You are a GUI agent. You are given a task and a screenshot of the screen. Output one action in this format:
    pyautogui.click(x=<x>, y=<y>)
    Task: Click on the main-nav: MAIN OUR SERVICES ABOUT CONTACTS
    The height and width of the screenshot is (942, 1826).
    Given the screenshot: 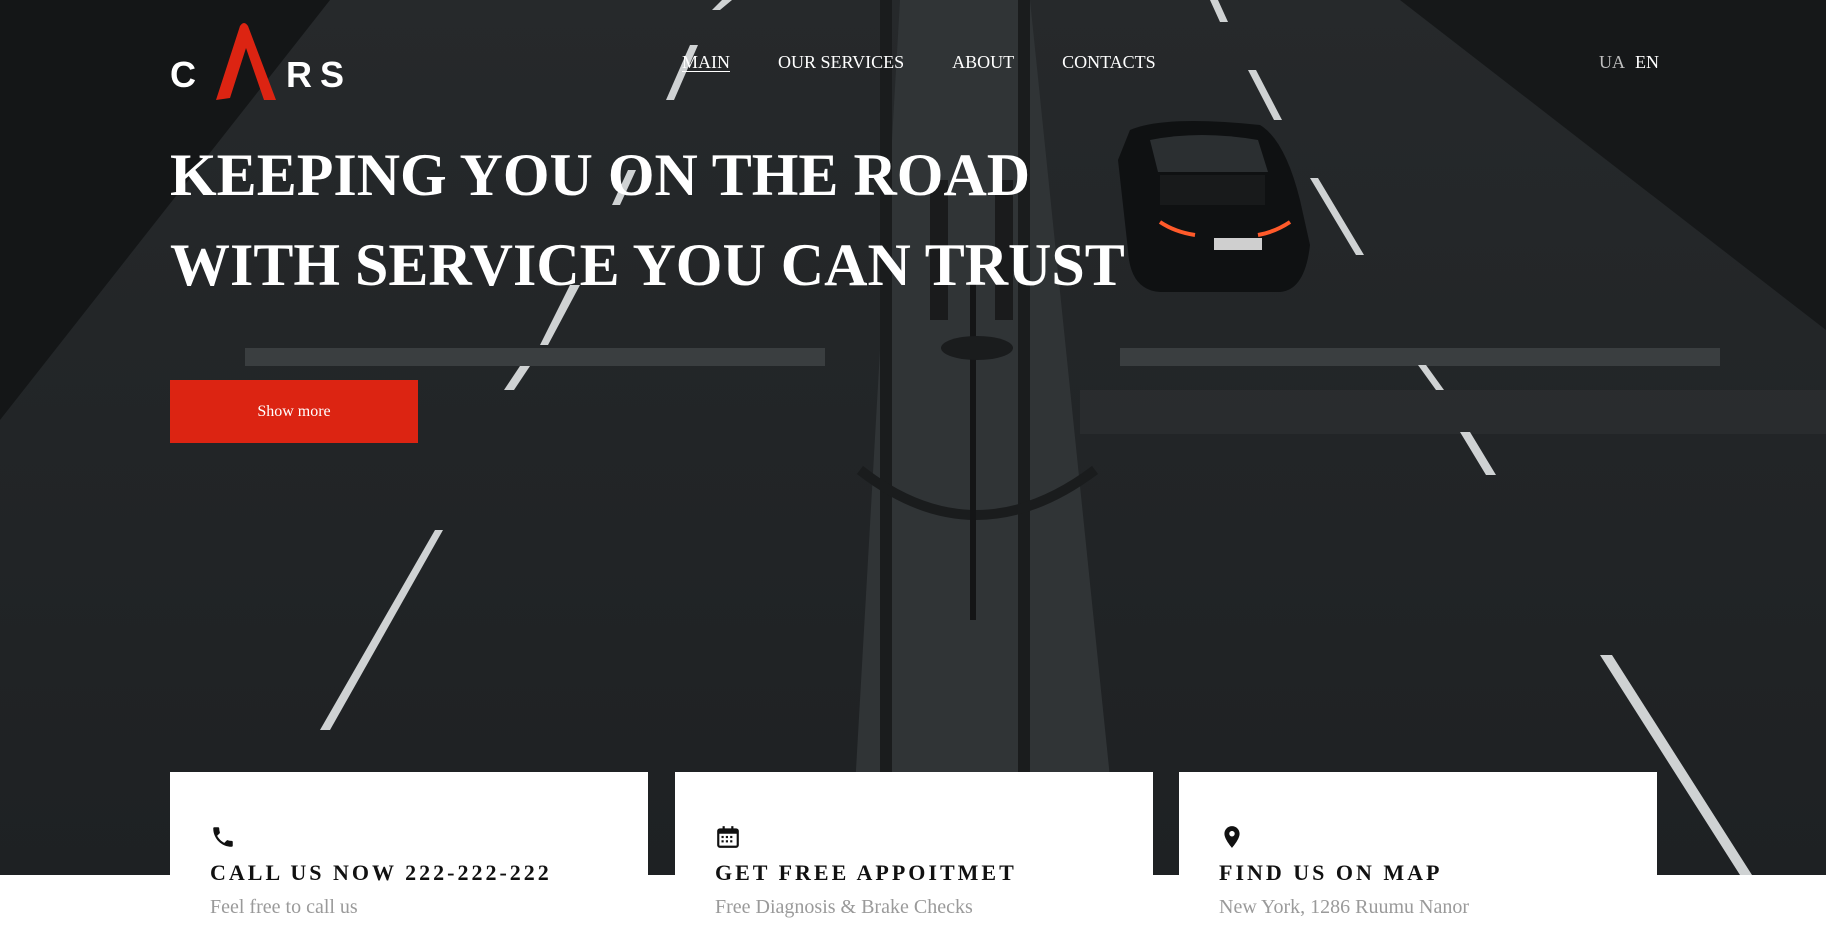 What is the action you would take?
    pyautogui.click(x=919, y=62)
    